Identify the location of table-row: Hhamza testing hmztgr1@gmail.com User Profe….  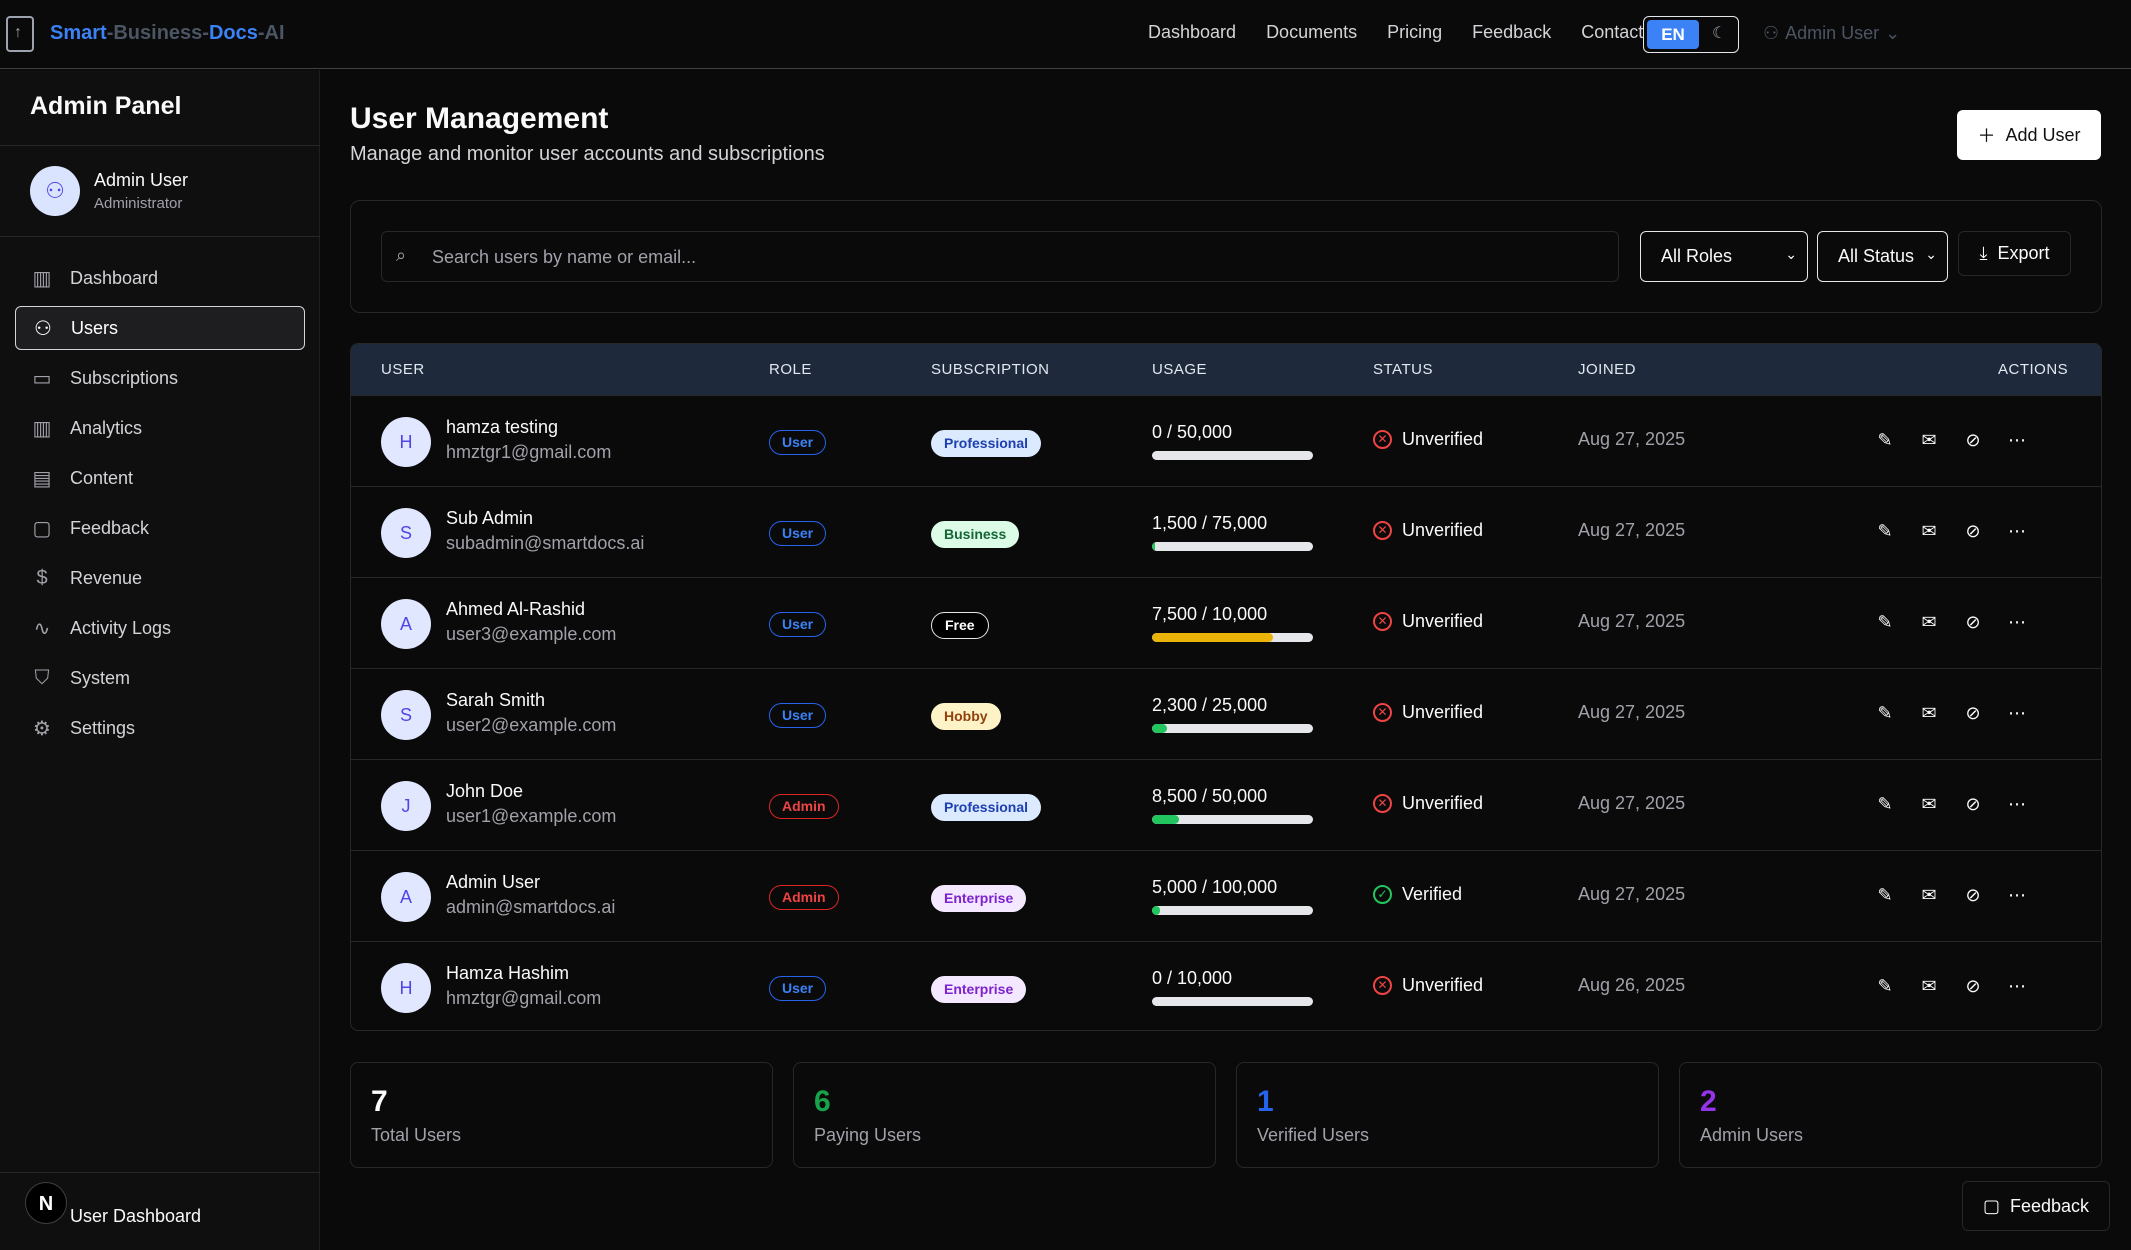
(1226, 440).